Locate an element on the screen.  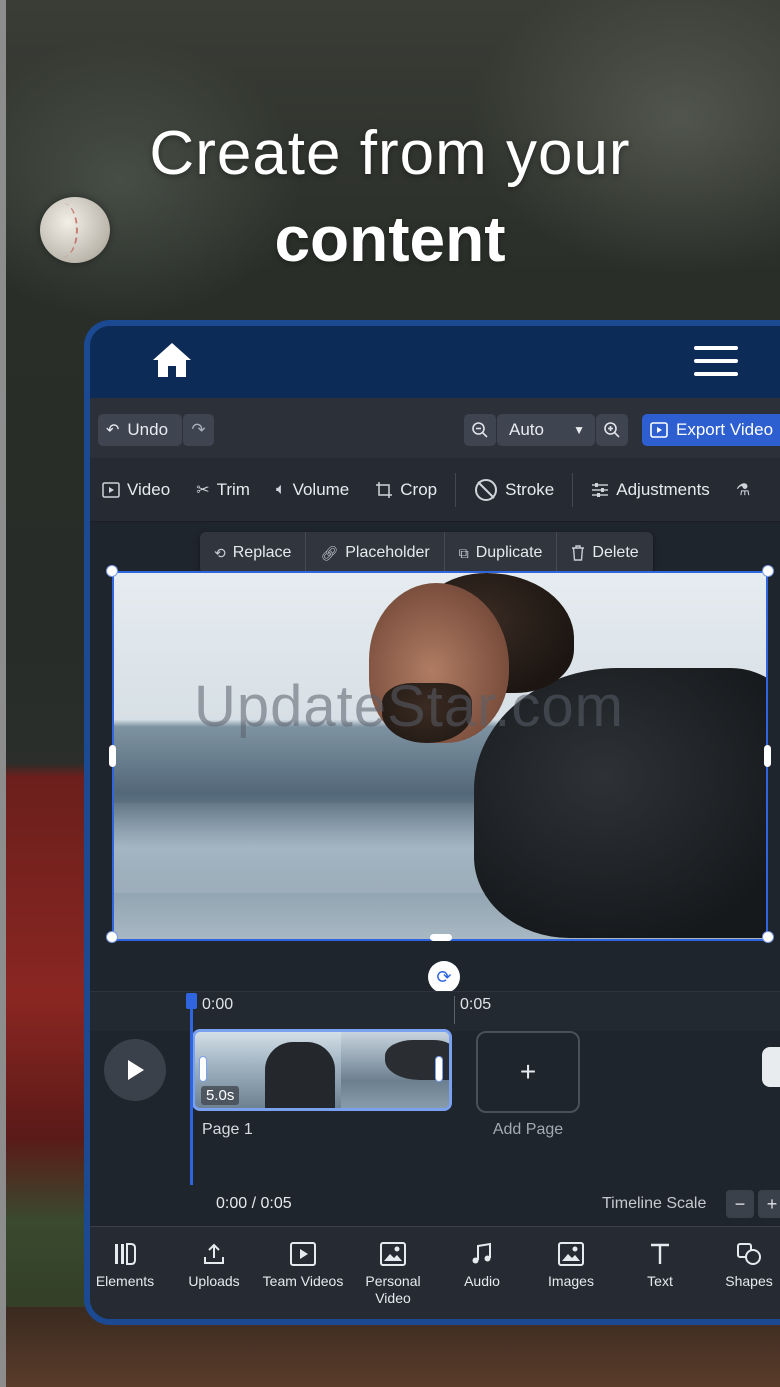
zoom-out-button is located at coordinates (480, 430).